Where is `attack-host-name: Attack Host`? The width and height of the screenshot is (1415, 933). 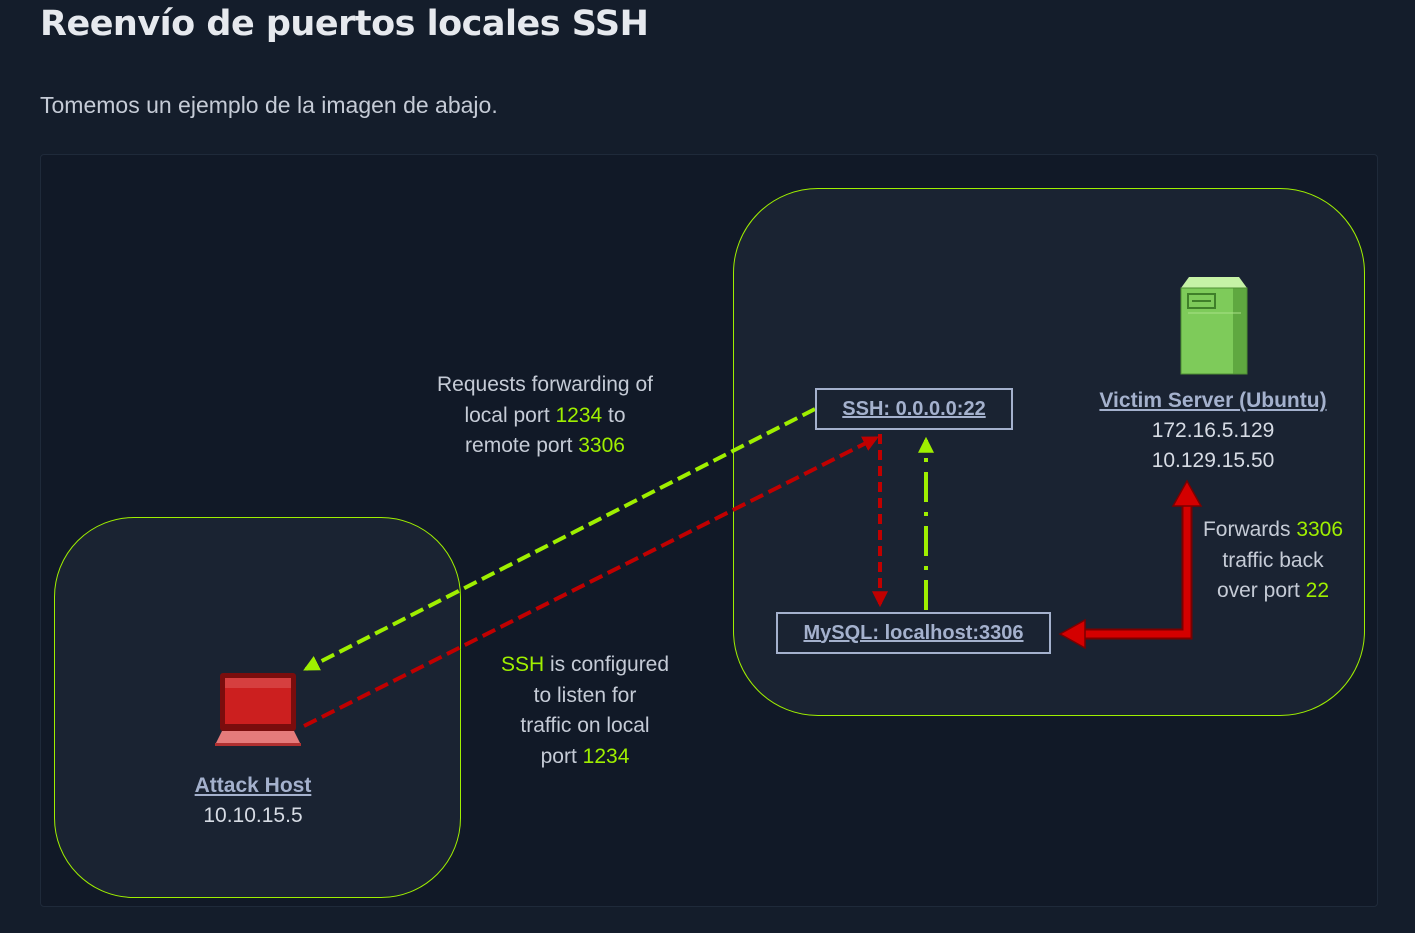
attack-host-name: Attack Host is located at coordinates (253, 785).